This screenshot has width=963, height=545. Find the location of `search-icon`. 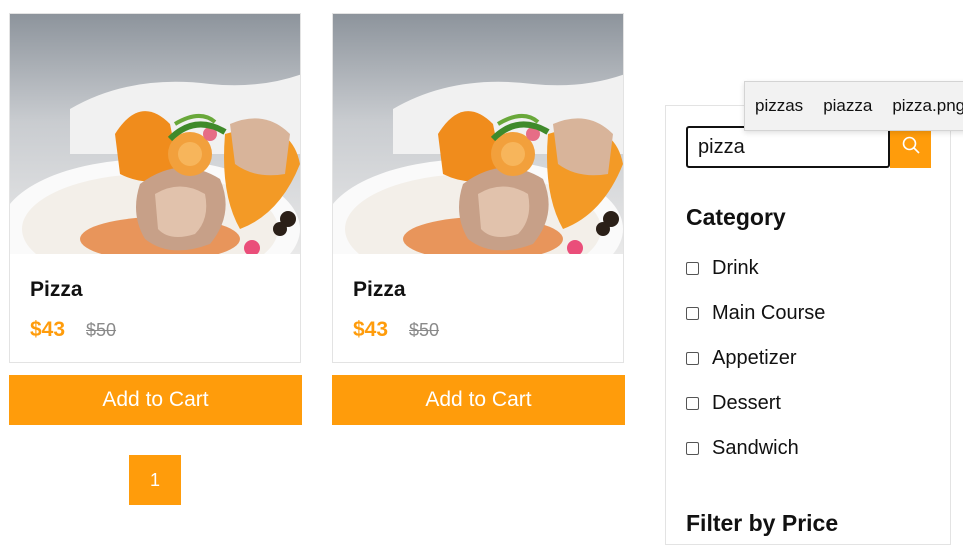

search-icon is located at coordinates (911, 147).